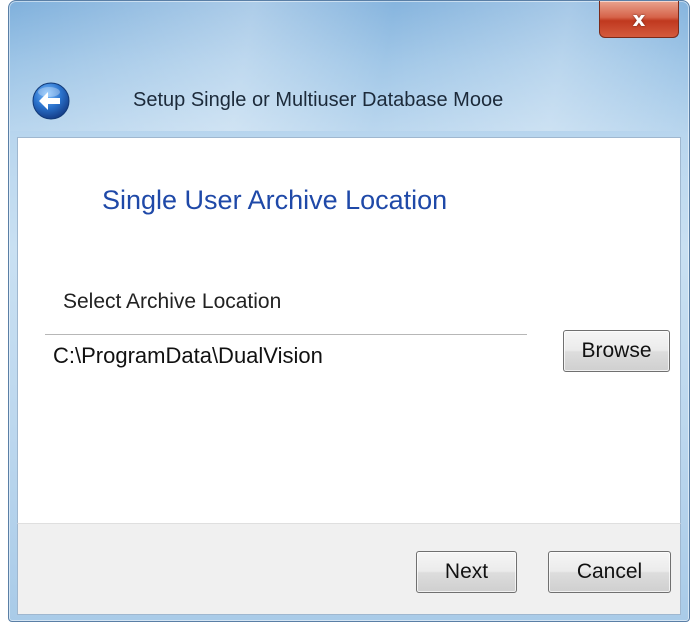  I want to click on close-button: x, so click(639, 19).